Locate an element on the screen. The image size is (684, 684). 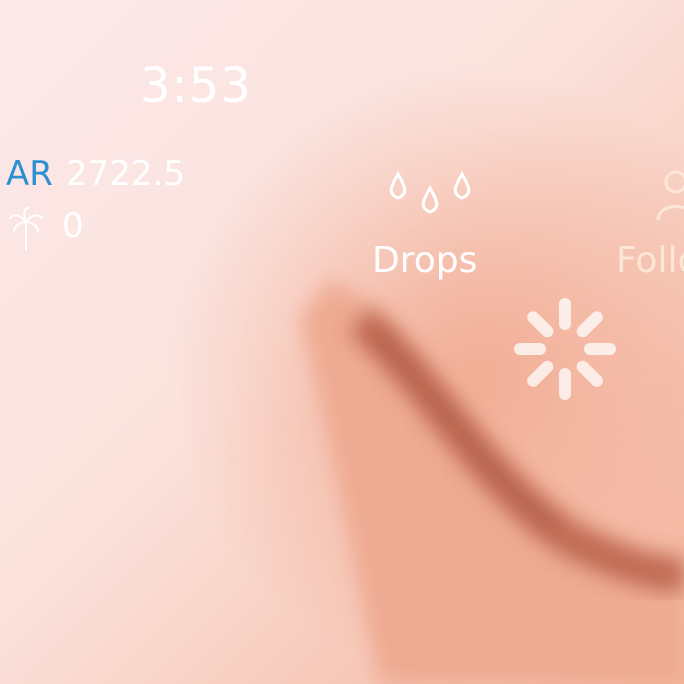
ar-label: AR is located at coordinates (29, 174).